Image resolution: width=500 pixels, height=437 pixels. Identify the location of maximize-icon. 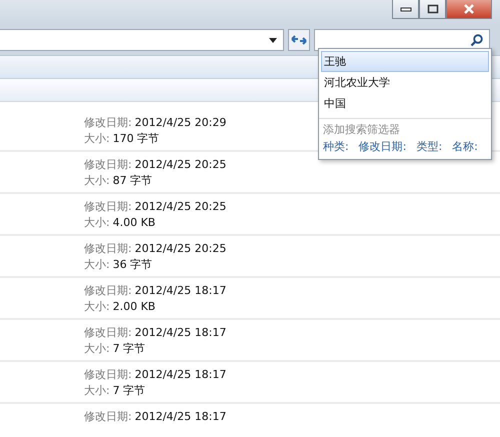
(432, 9).